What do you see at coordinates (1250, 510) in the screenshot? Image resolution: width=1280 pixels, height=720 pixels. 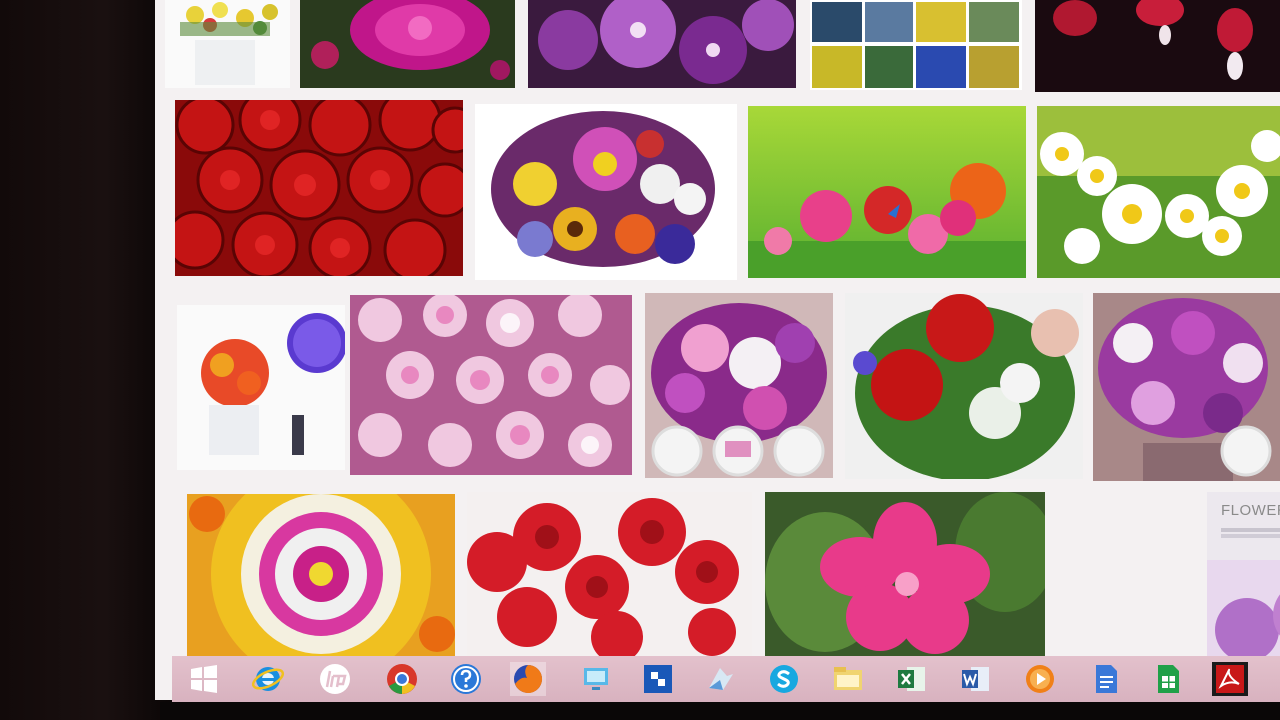 I see `promo-card-title: FLOWERS BY POST` at bounding box center [1250, 510].